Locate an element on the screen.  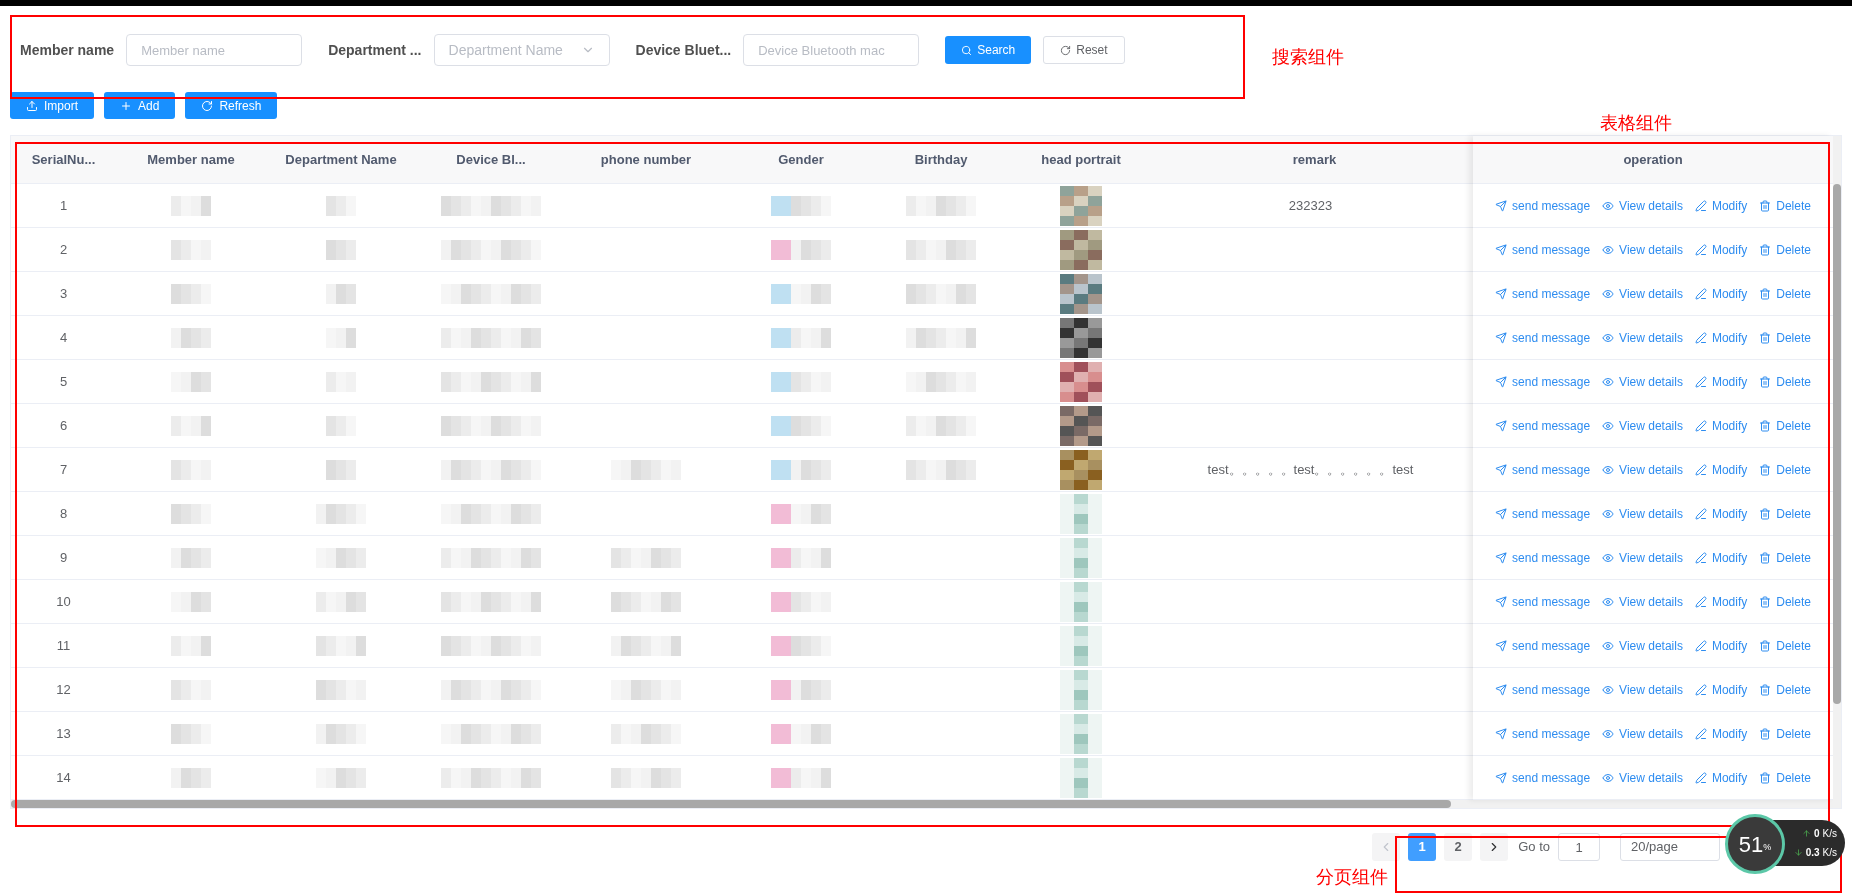
page-button: 2 is located at coordinates (1458, 847).